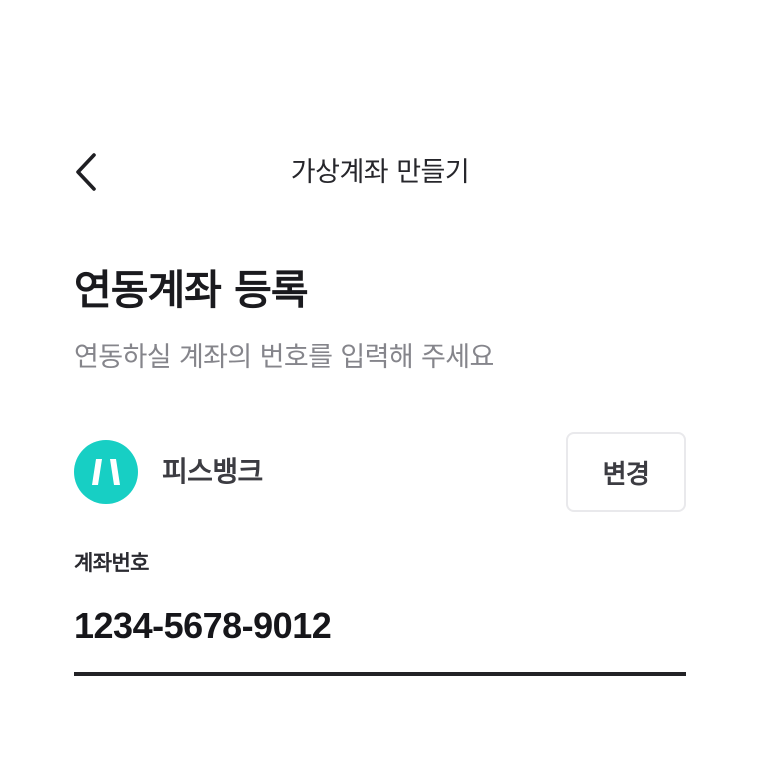 The image size is (760, 760). I want to click on page-subtitle: 연동하실 계좌의 번호를 입력해 주세요, so click(284, 357).